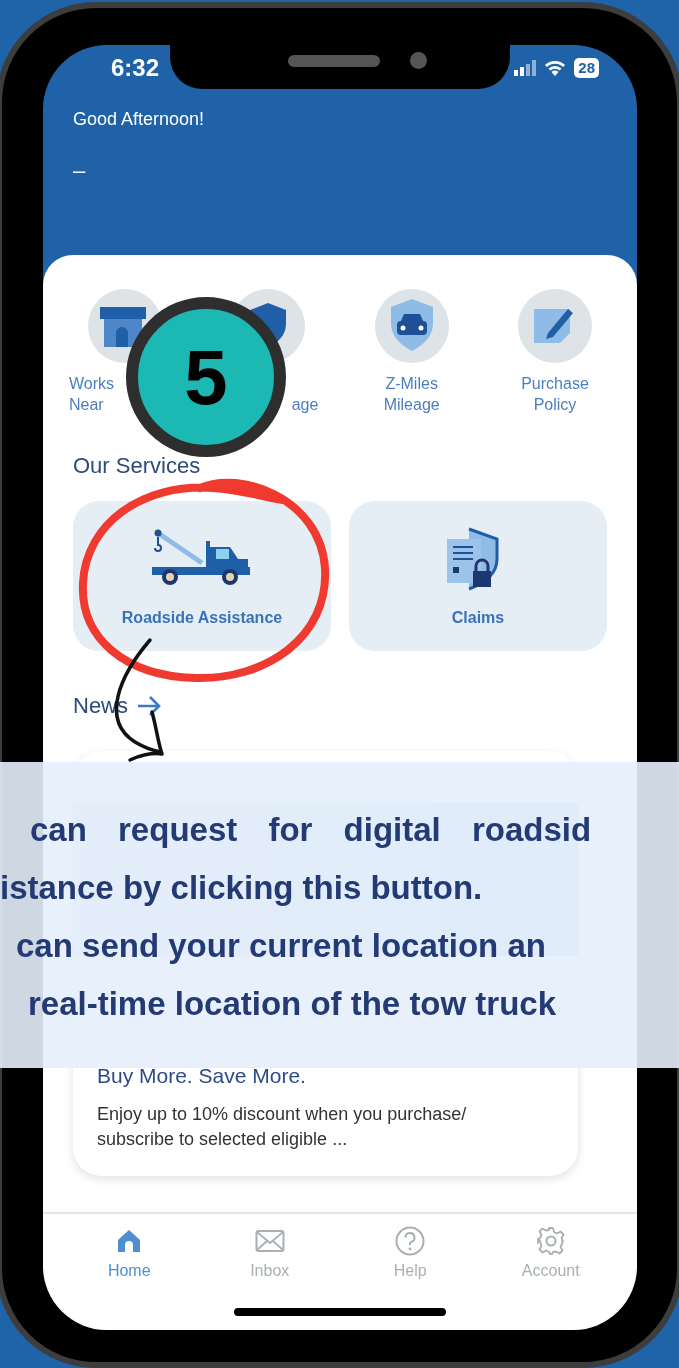 The height and width of the screenshot is (1368, 679). I want to click on tab-button: Help, so click(410, 1261).